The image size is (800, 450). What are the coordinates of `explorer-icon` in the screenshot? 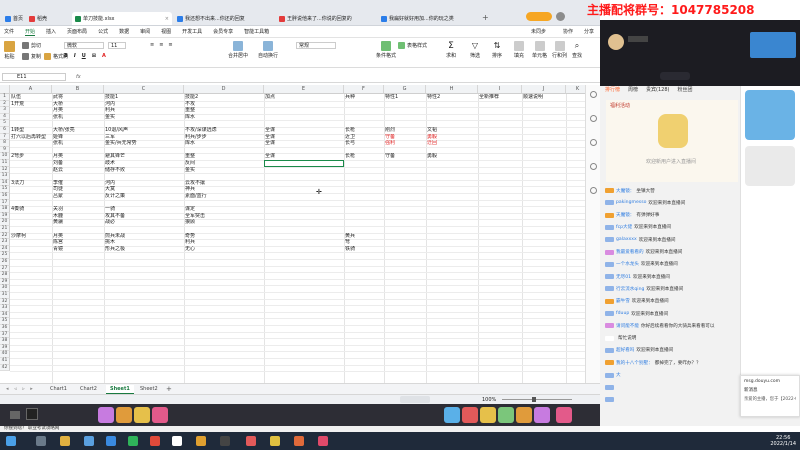 It's located at (65, 441).